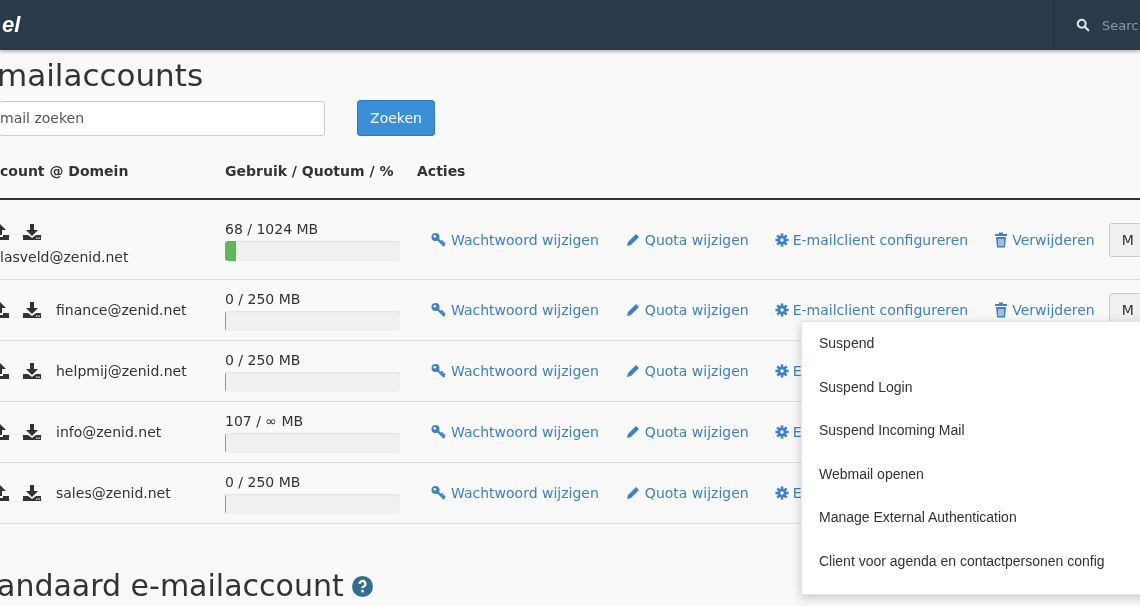 This screenshot has width=1140, height=606. I want to click on email-address: sales@zenid.net, so click(113, 493).